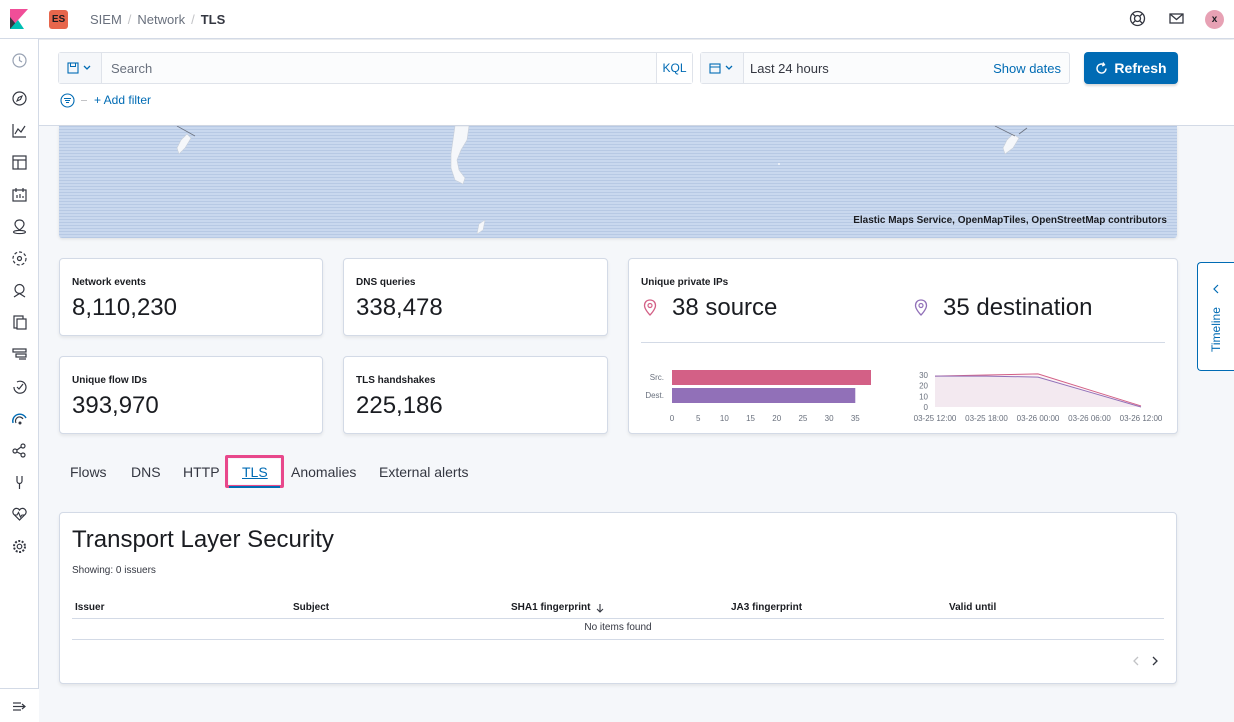 The image size is (1234, 722). What do you see at coordinates (191, 395) in the screenshot?
I see `unique-flow-ids-panel: Unique flow IDs 393,970` at bounding box center [191, 395].